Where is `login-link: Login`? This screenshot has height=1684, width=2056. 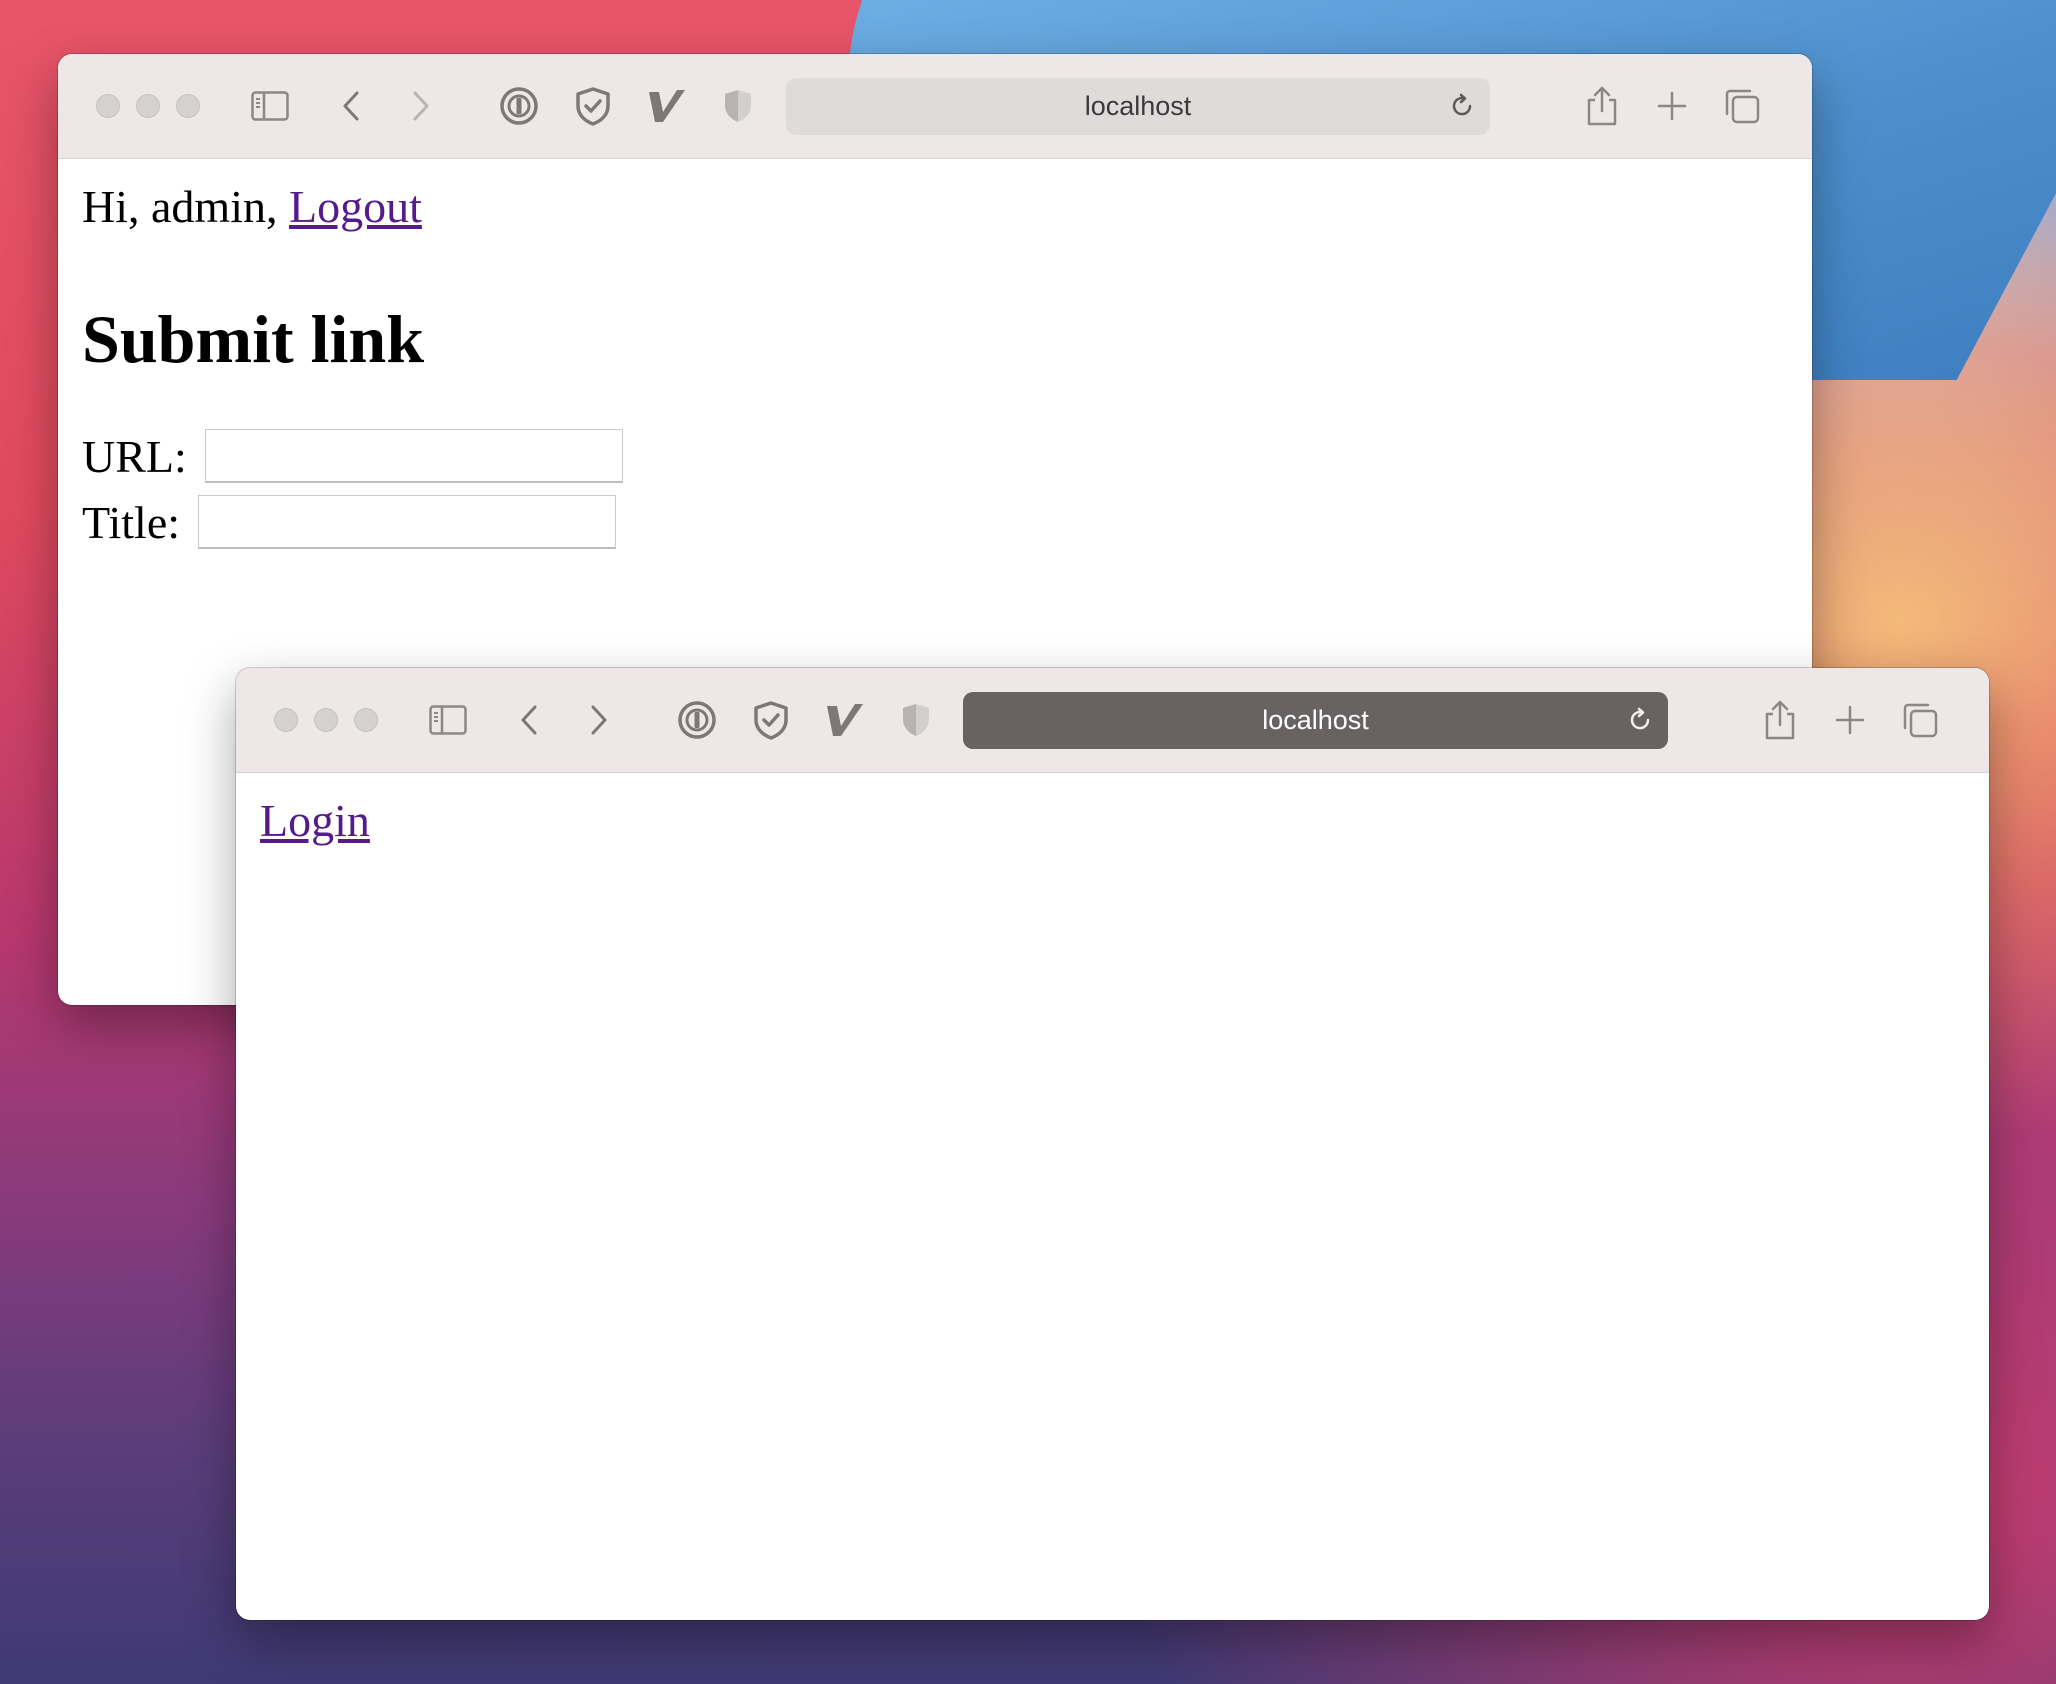
login-link: Login is located at coordinates (315, 820).